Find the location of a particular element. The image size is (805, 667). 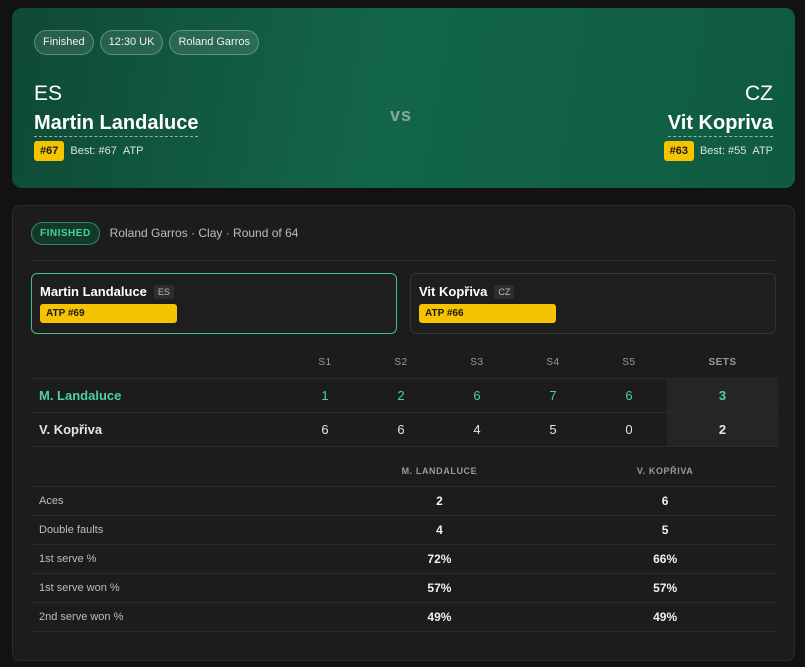

sets-total: 2 is located at coordinates (722, 429).